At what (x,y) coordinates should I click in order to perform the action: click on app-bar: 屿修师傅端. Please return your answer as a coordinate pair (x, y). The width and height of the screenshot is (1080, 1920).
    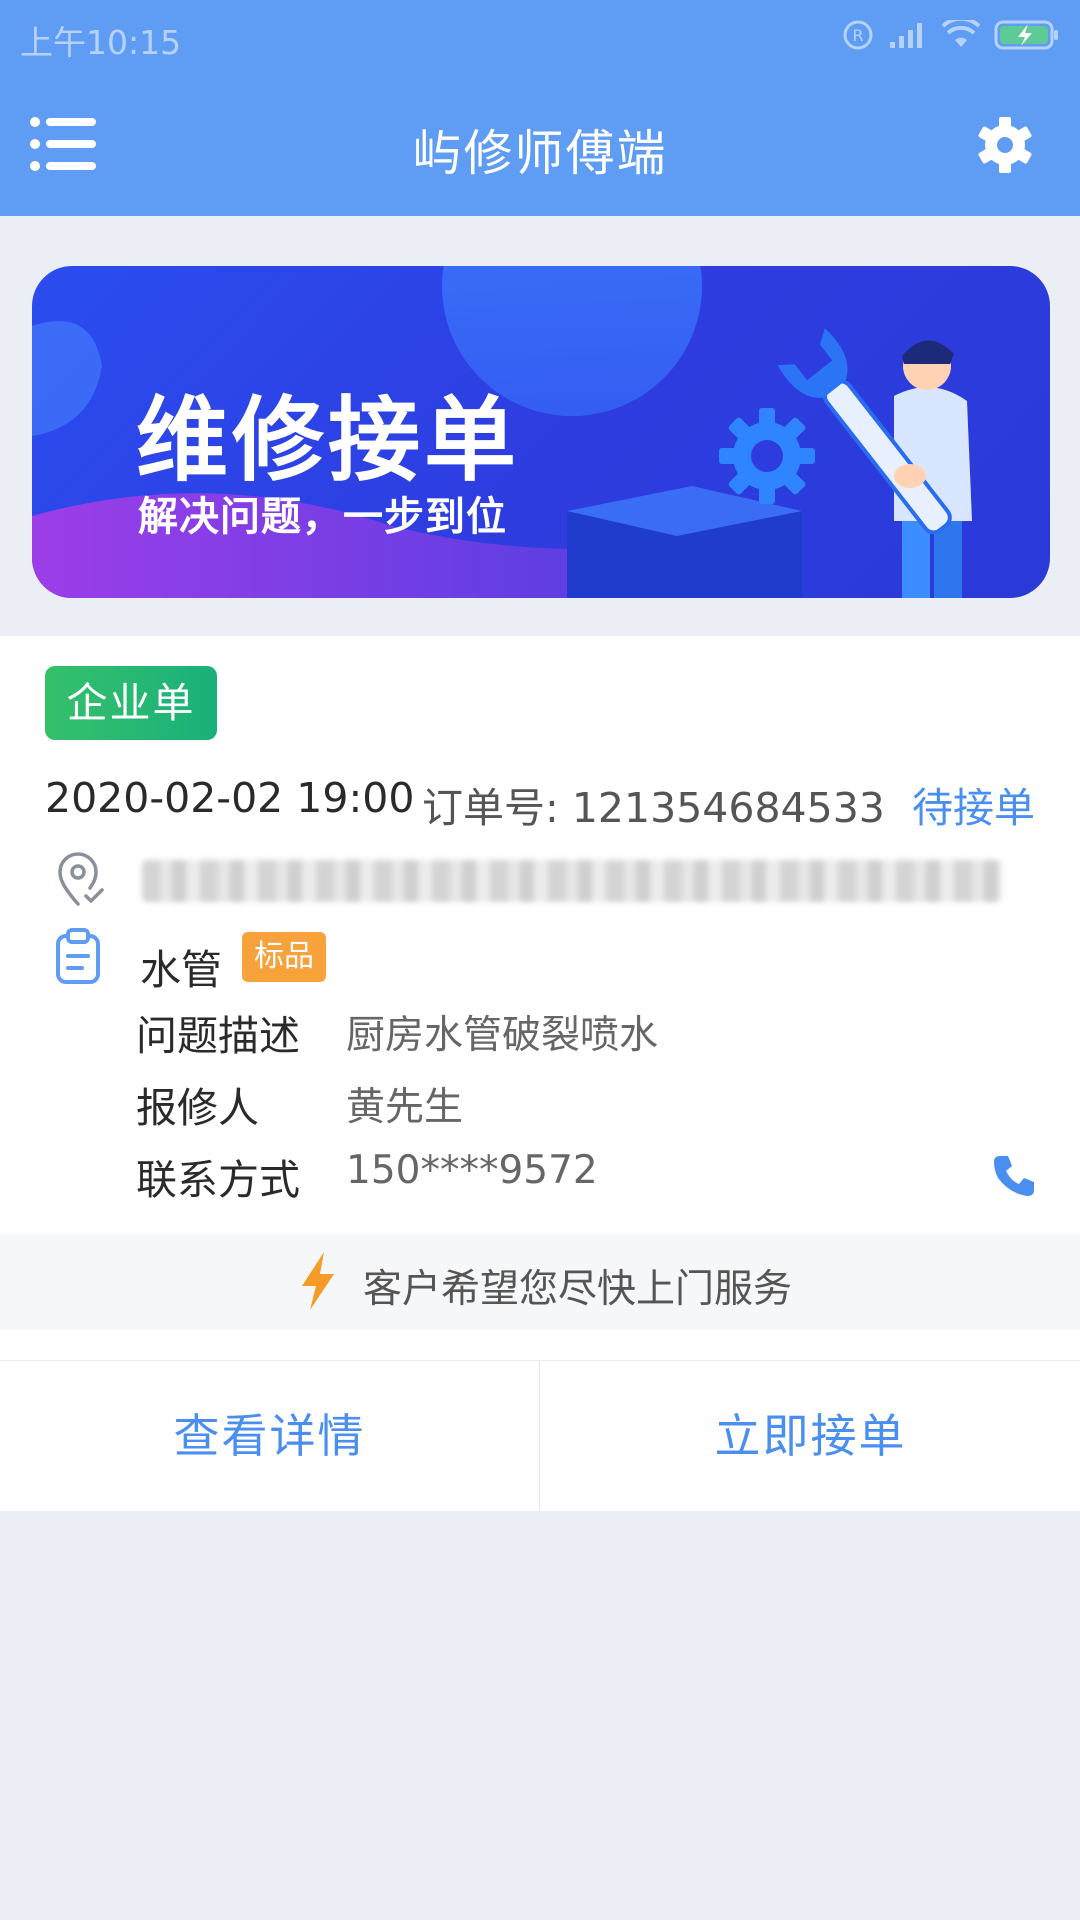
    Looking at the image, I should click on (540, 146).